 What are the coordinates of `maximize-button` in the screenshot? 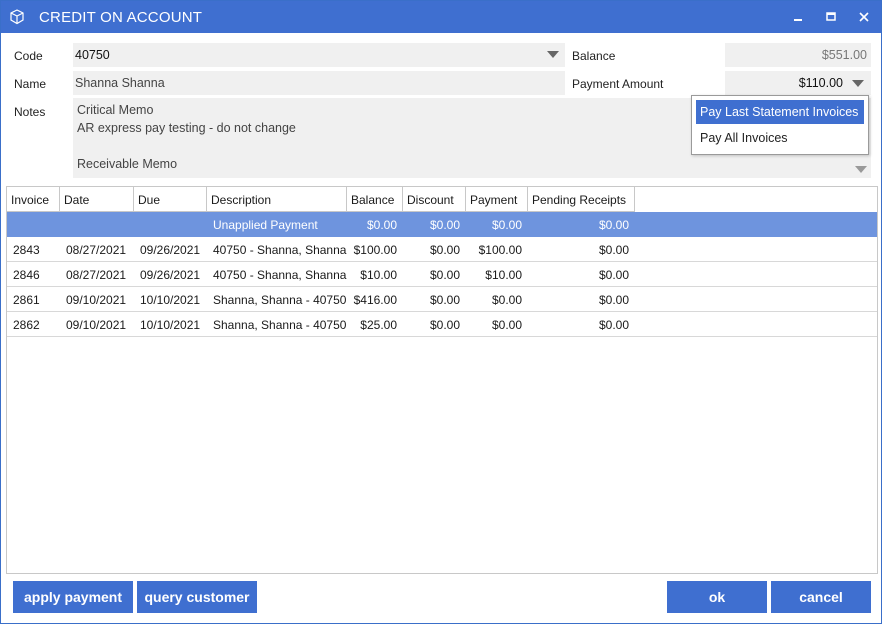 It's located at (831, 17).